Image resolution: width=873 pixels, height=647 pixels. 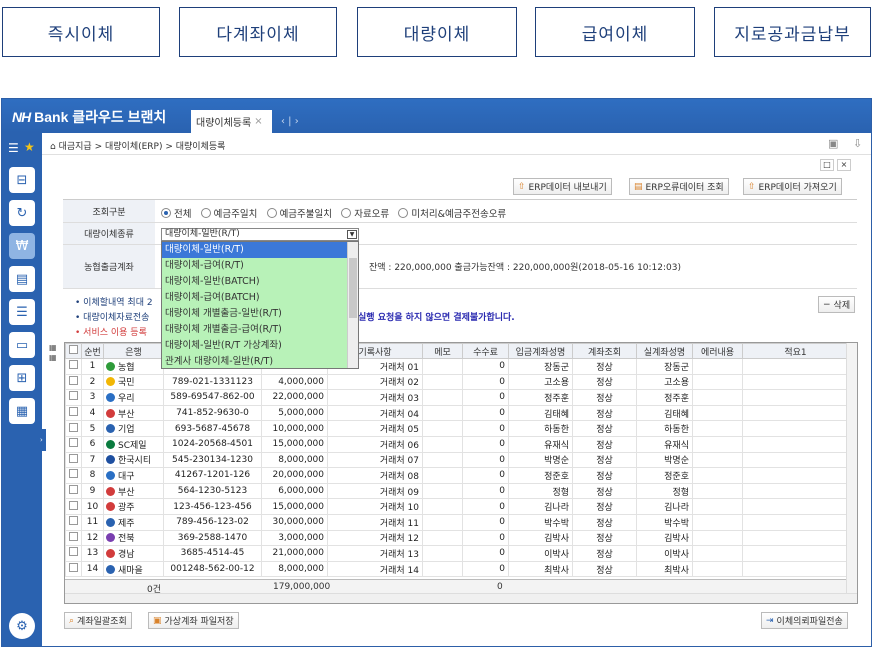 What do you see at coordinates (224, 123) in the screenshot?
I see `window-tab-label: 대량이체등록` at bounding box center [224, 123].